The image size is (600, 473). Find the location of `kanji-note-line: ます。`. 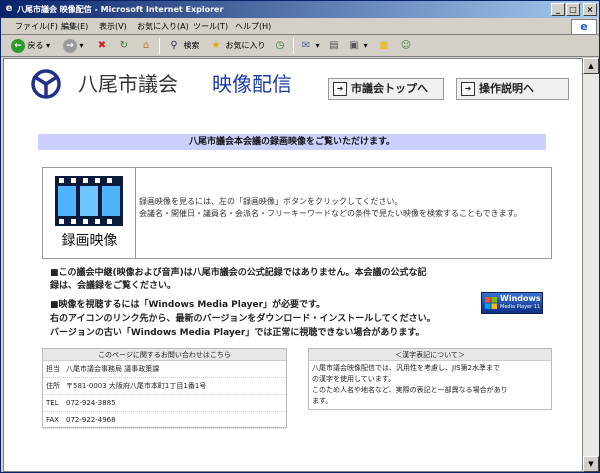

kanji-note-line: ます。 is located at coordinates (322, 401).